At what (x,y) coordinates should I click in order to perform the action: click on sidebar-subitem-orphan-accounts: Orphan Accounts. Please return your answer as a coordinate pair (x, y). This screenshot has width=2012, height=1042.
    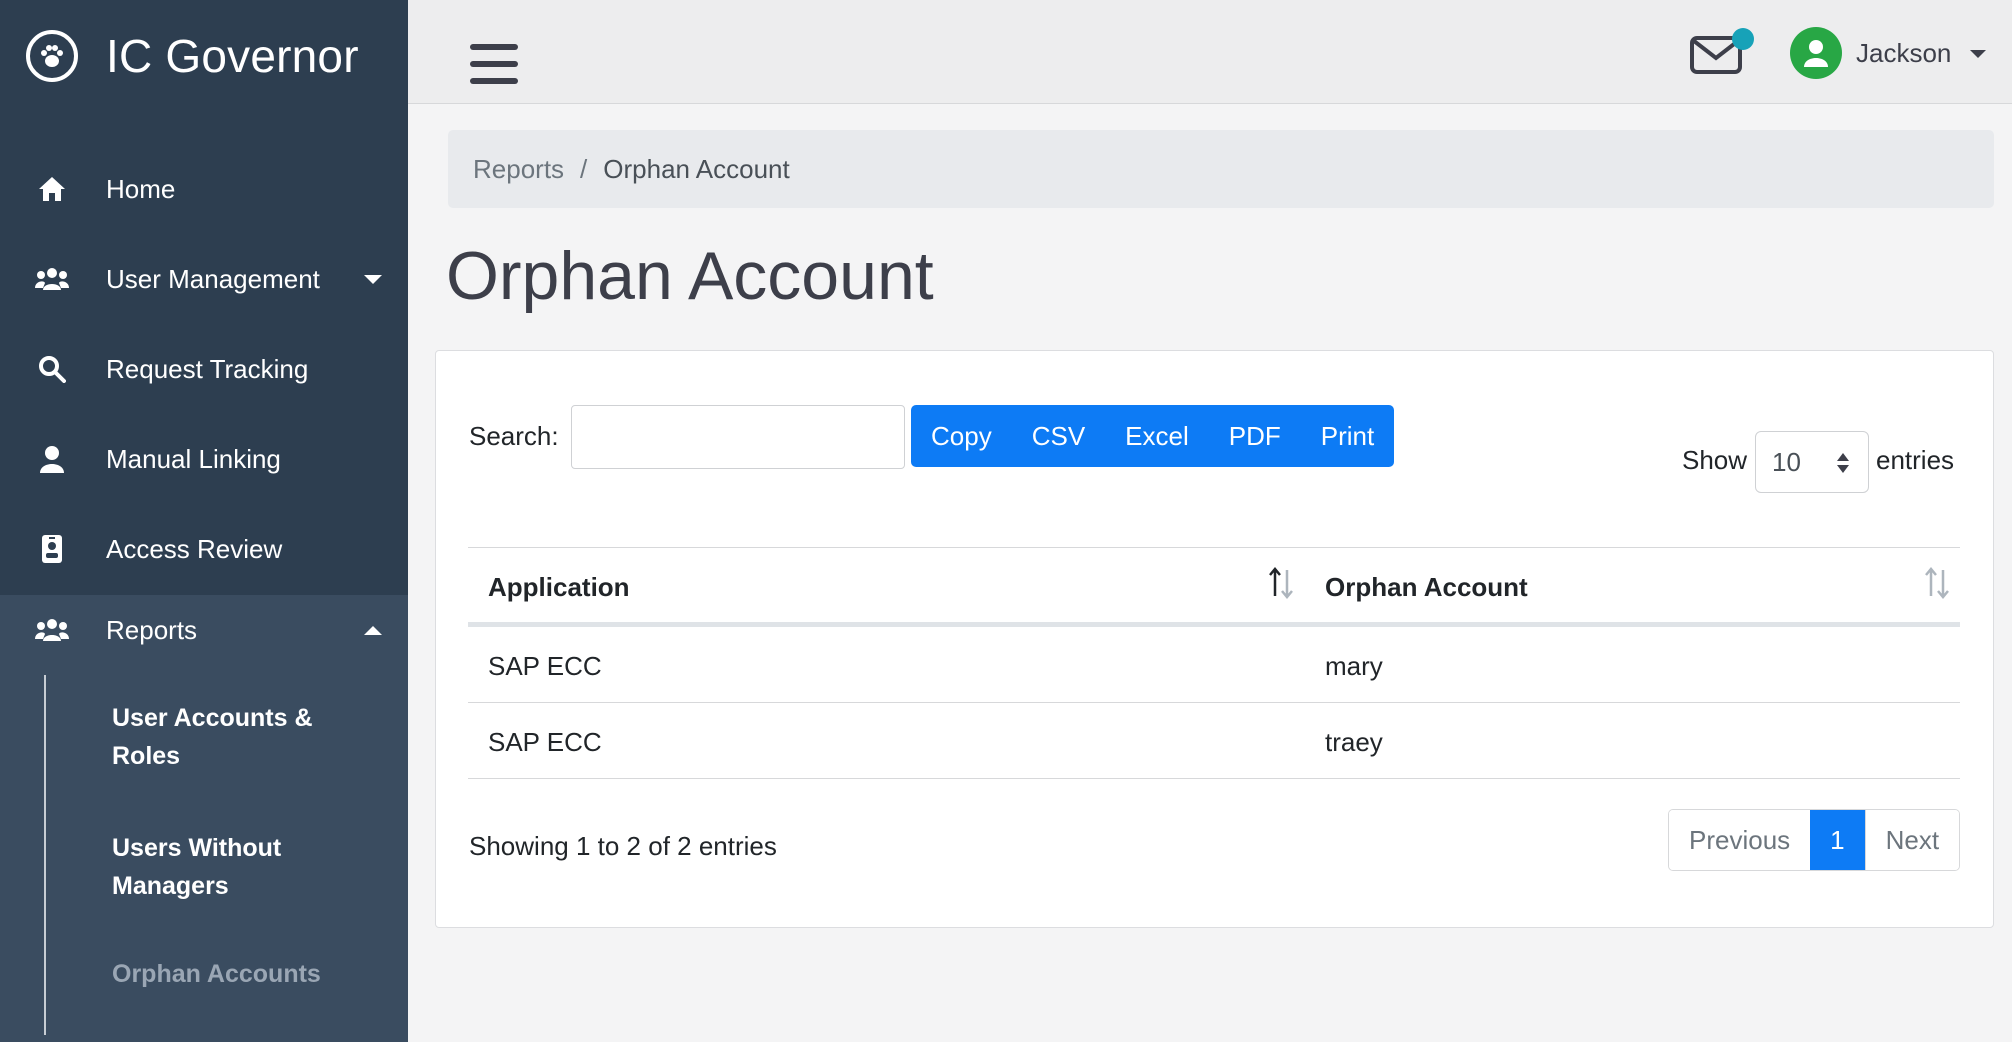
    Looking at the image, I should click on (242, 974).